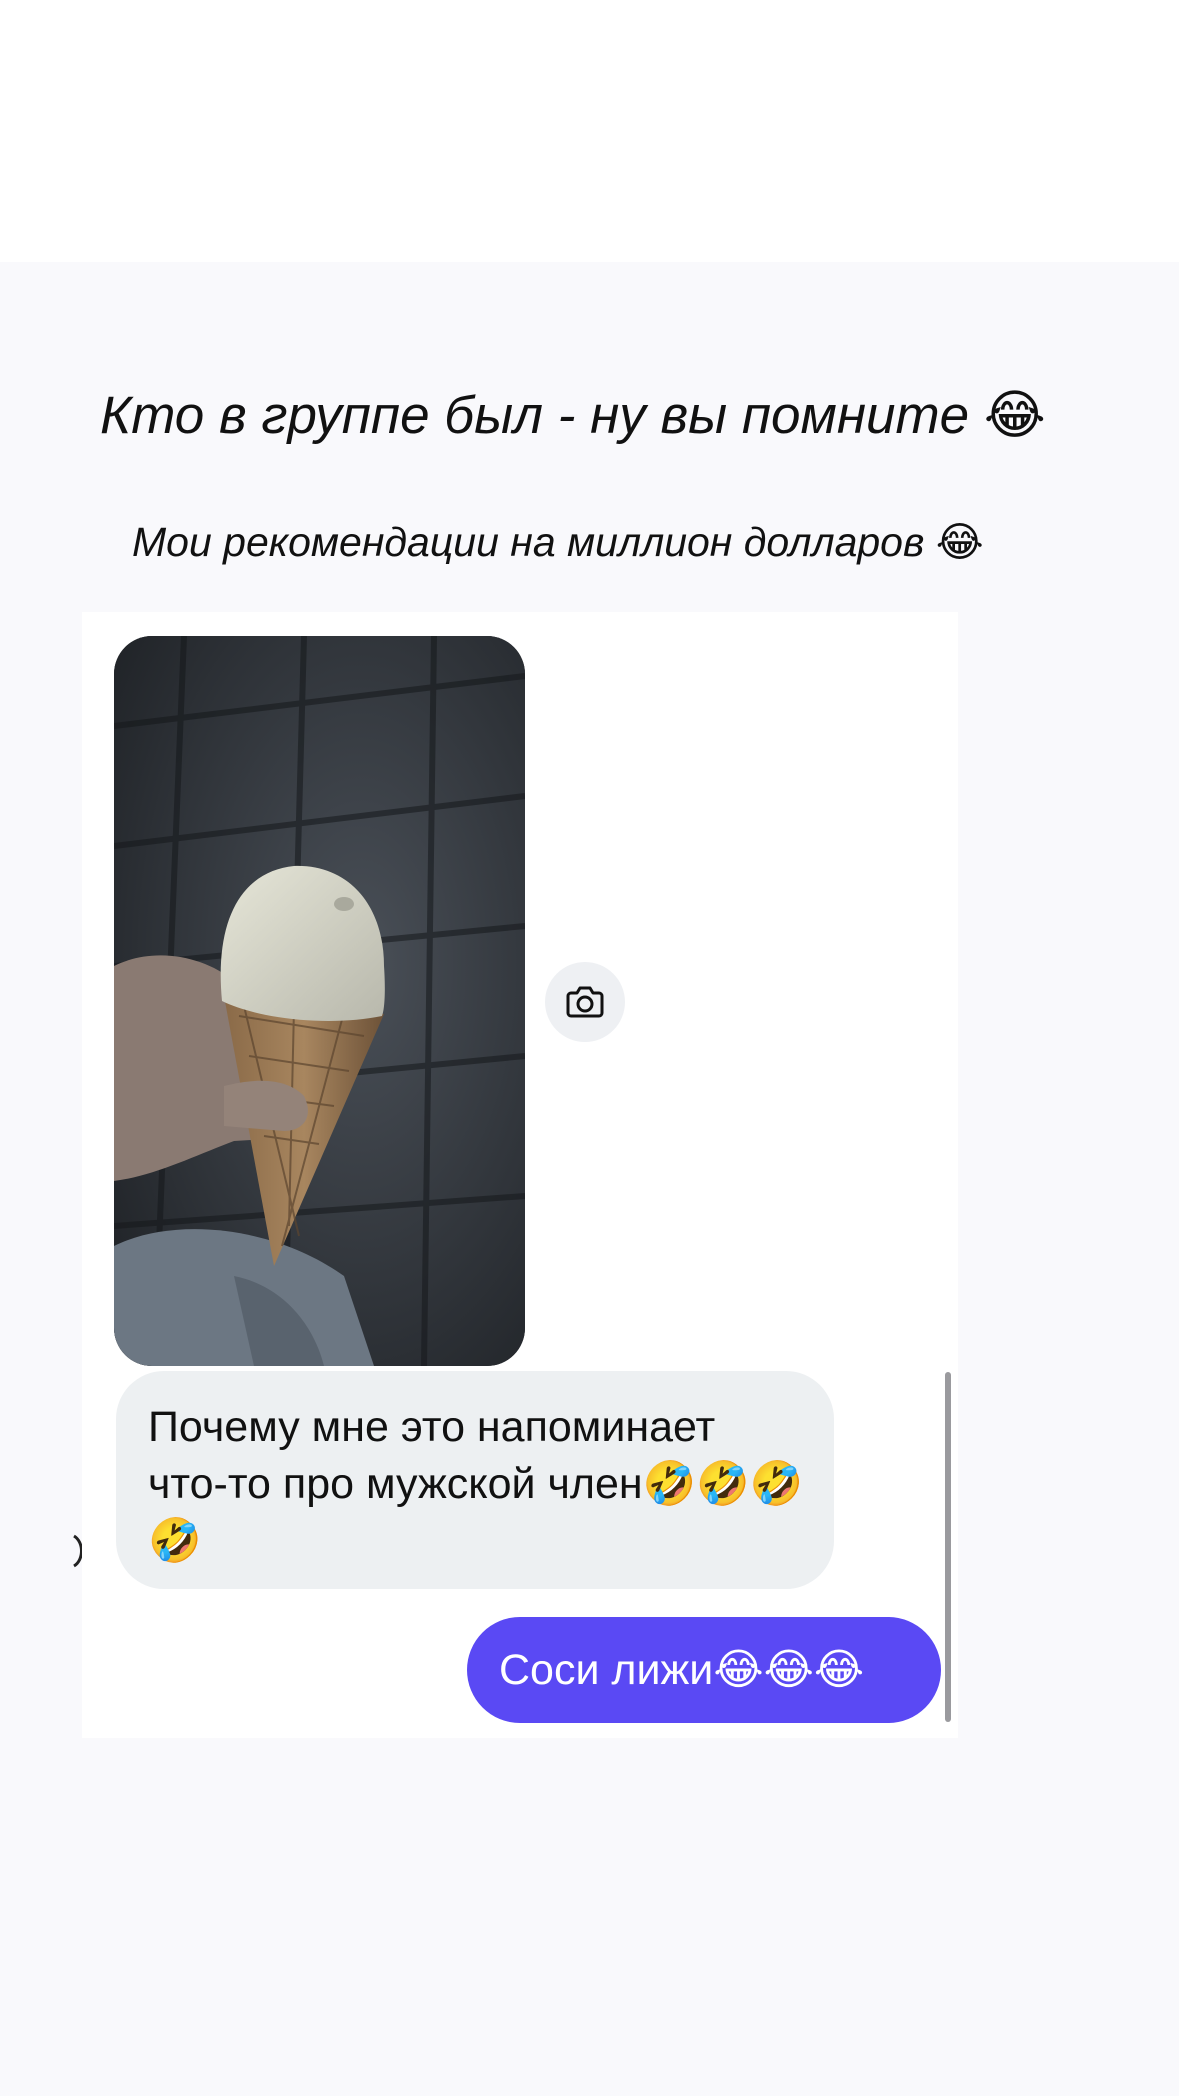  Describe the element at coordinates (948, 1547) in the screenshot. I see `scrollbar` at that location.